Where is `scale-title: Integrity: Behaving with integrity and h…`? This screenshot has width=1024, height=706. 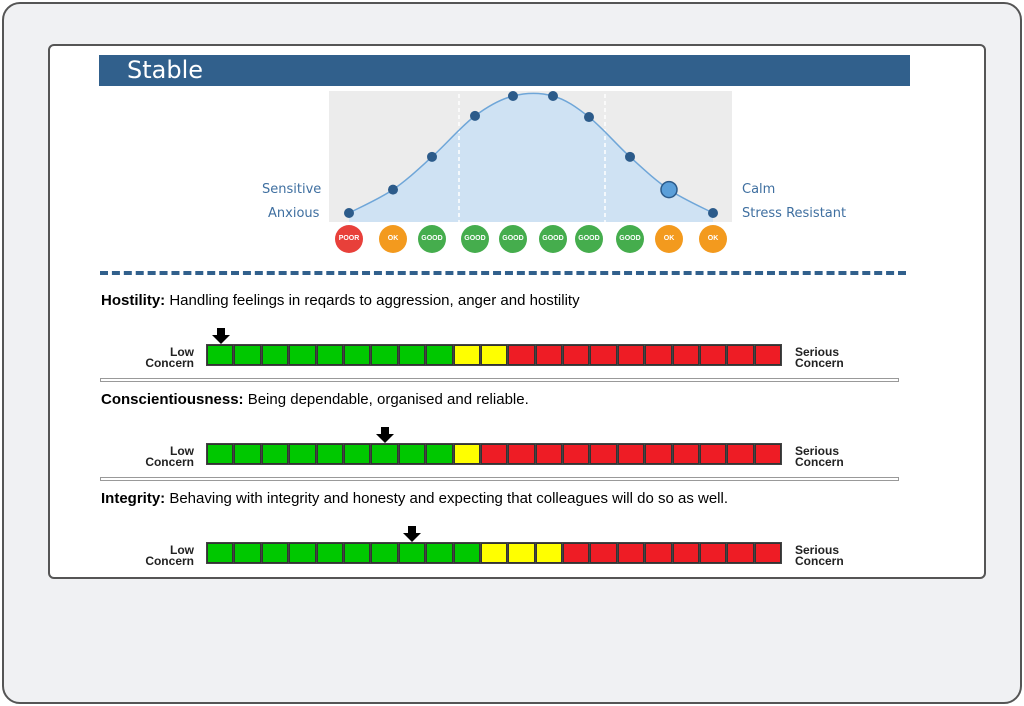
scale-title: Integrity: Behaving with integrity and h… is located at coordinates (414, 498).